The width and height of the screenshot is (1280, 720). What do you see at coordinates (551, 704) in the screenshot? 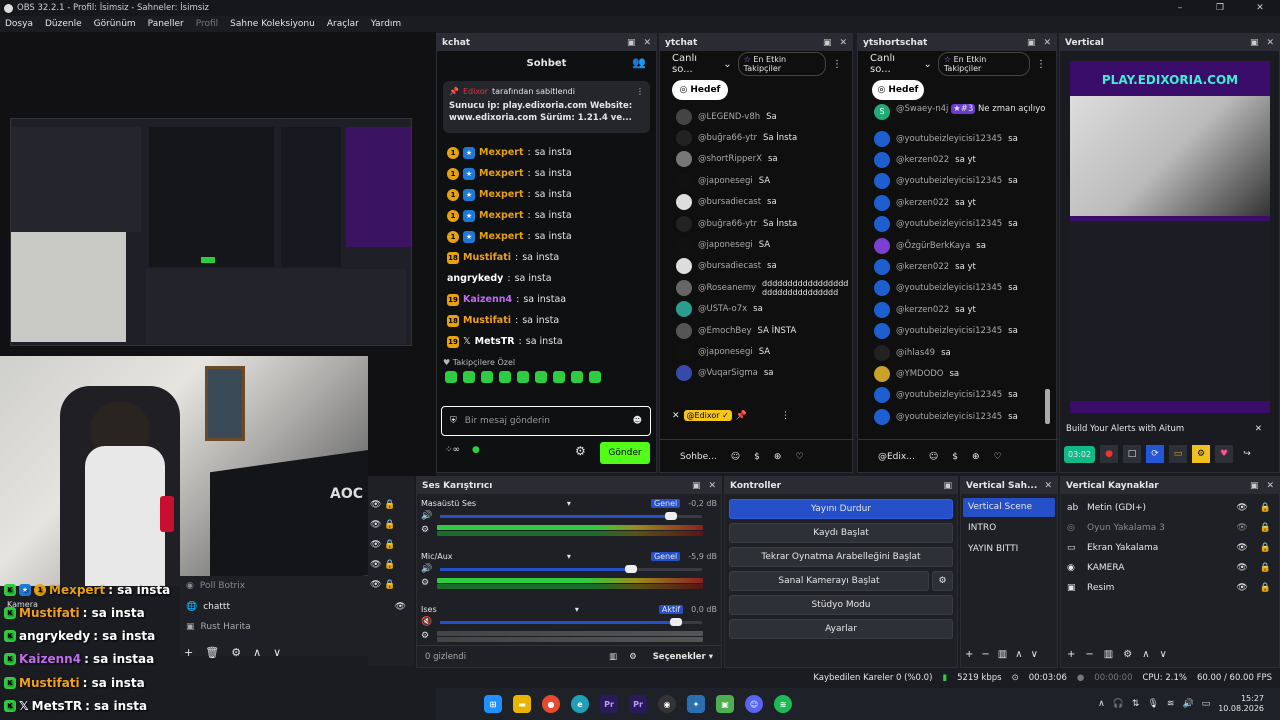
I see `chrome-icon: ●` at bounding box center [551, 704].